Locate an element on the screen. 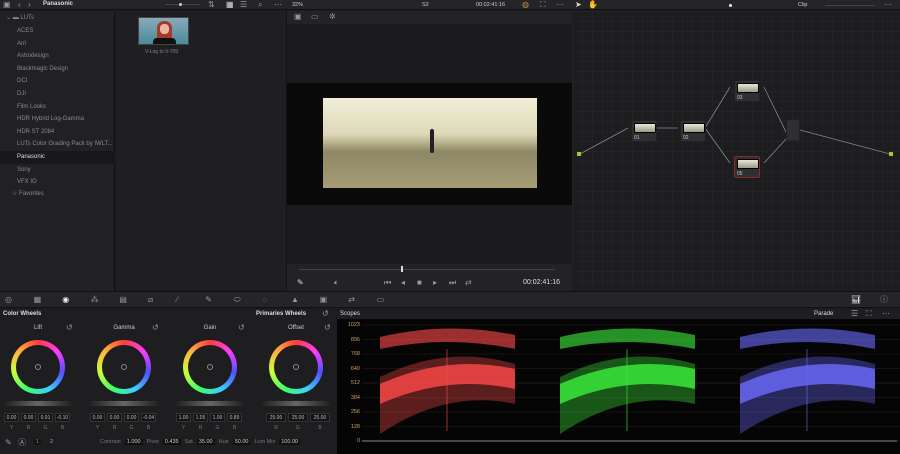 The height and width of the screenshot is (454, 900). page-1-button: 1 is located at coordinates (38, 442).